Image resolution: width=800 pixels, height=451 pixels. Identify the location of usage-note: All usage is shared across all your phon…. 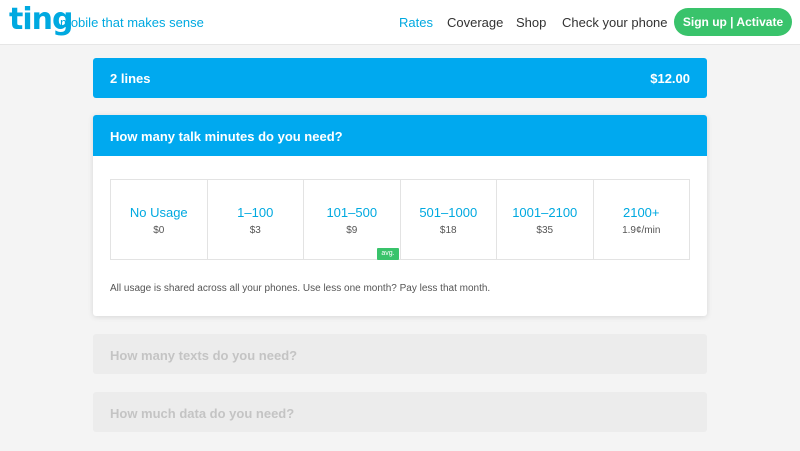
(300, 288).